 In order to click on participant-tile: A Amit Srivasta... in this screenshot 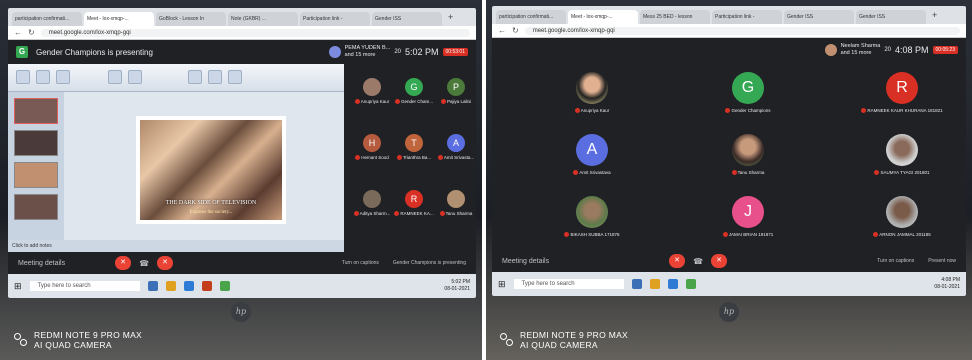, I will do `click(456, 150)`.